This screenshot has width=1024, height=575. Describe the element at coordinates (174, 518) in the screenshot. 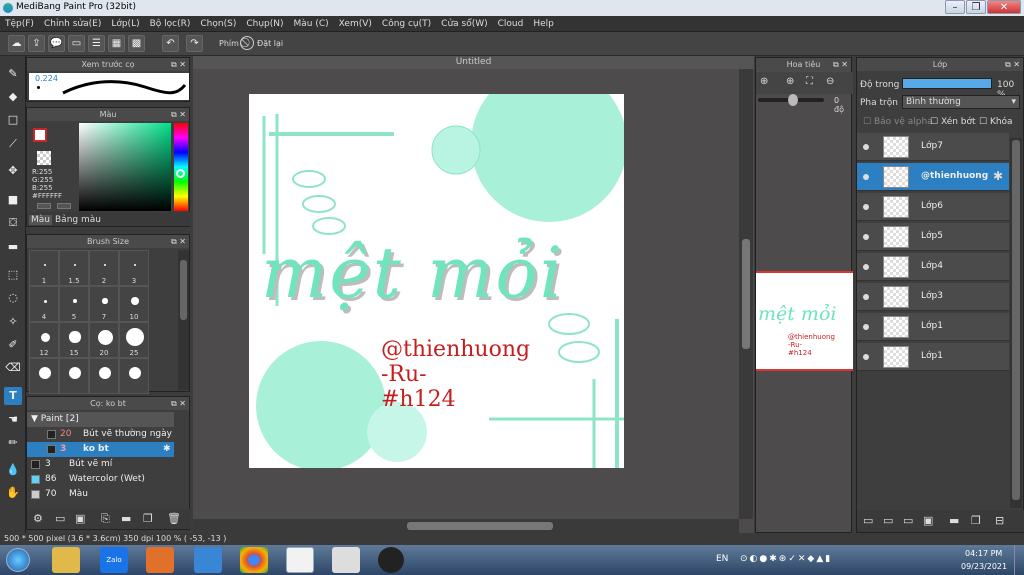

I see `trash-icon: 🗑` at that location.